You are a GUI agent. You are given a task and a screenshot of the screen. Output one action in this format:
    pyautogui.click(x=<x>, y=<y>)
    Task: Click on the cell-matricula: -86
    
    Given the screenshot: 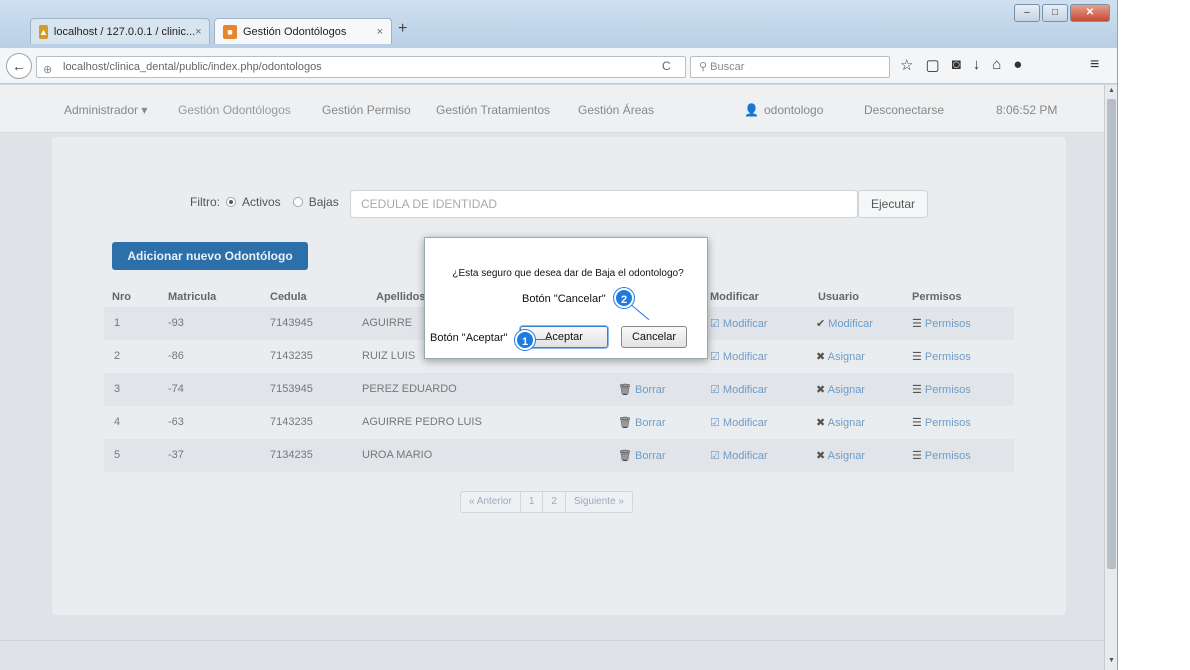 What is the action you would take?
    pyautogui.click(x=176, y=356)
    